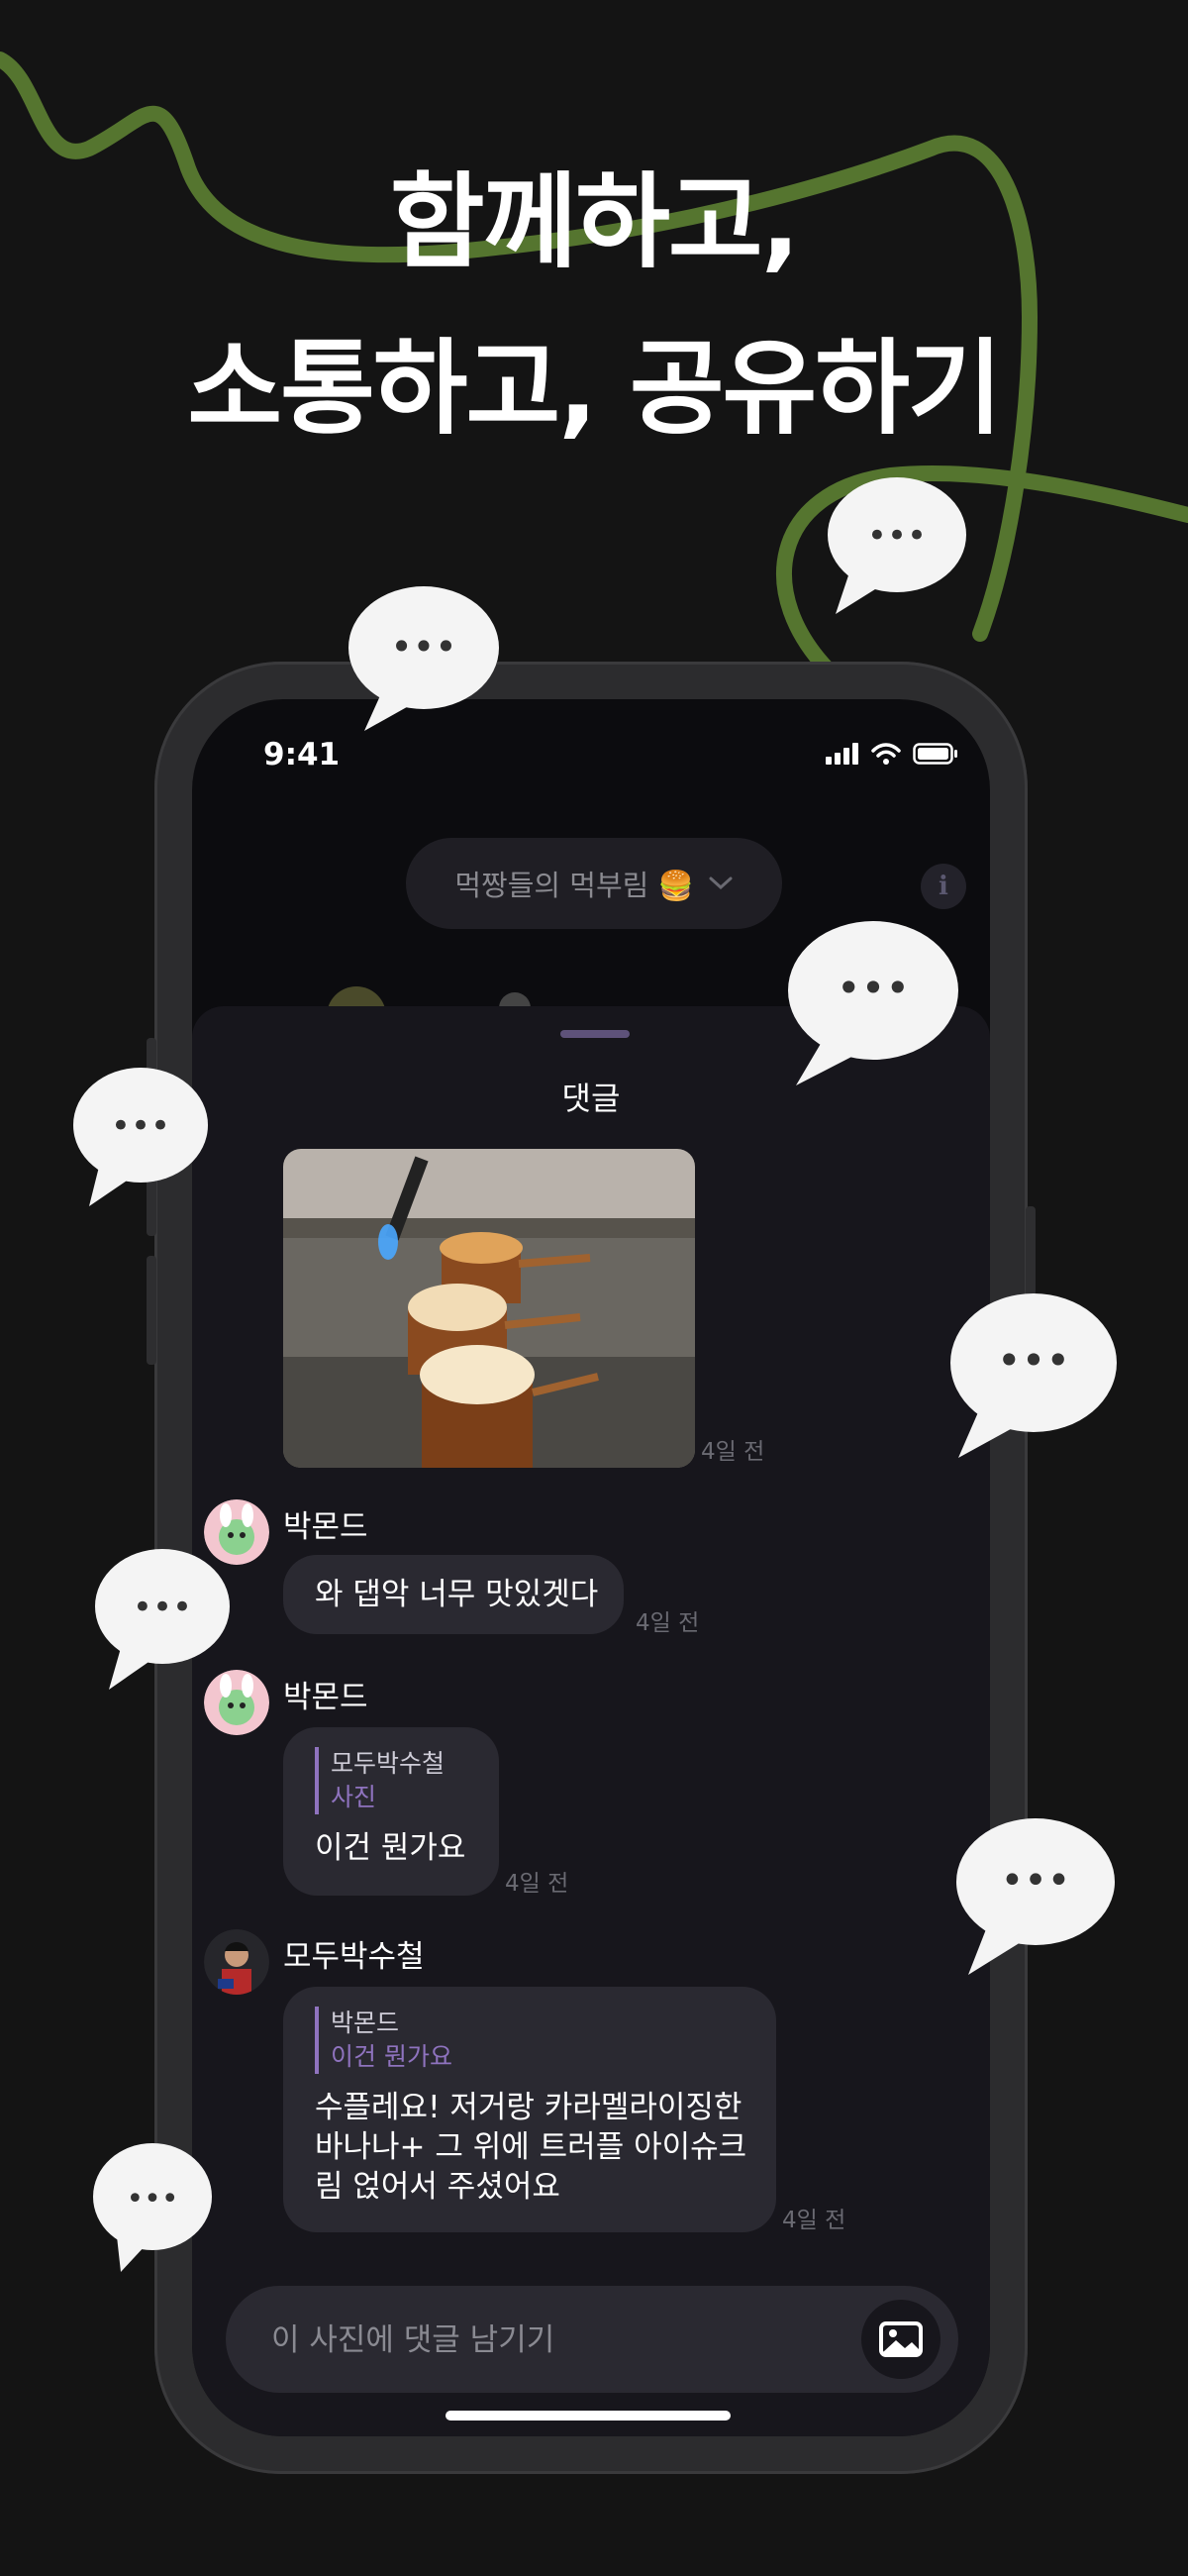 This screenshot has height=2576, width=1188. What do you see at coordinates (574, 885) in the screenshot?
I see `chat-room-name: 먹짱들의 먹부림 🍔` at bounding box center [574, 885].